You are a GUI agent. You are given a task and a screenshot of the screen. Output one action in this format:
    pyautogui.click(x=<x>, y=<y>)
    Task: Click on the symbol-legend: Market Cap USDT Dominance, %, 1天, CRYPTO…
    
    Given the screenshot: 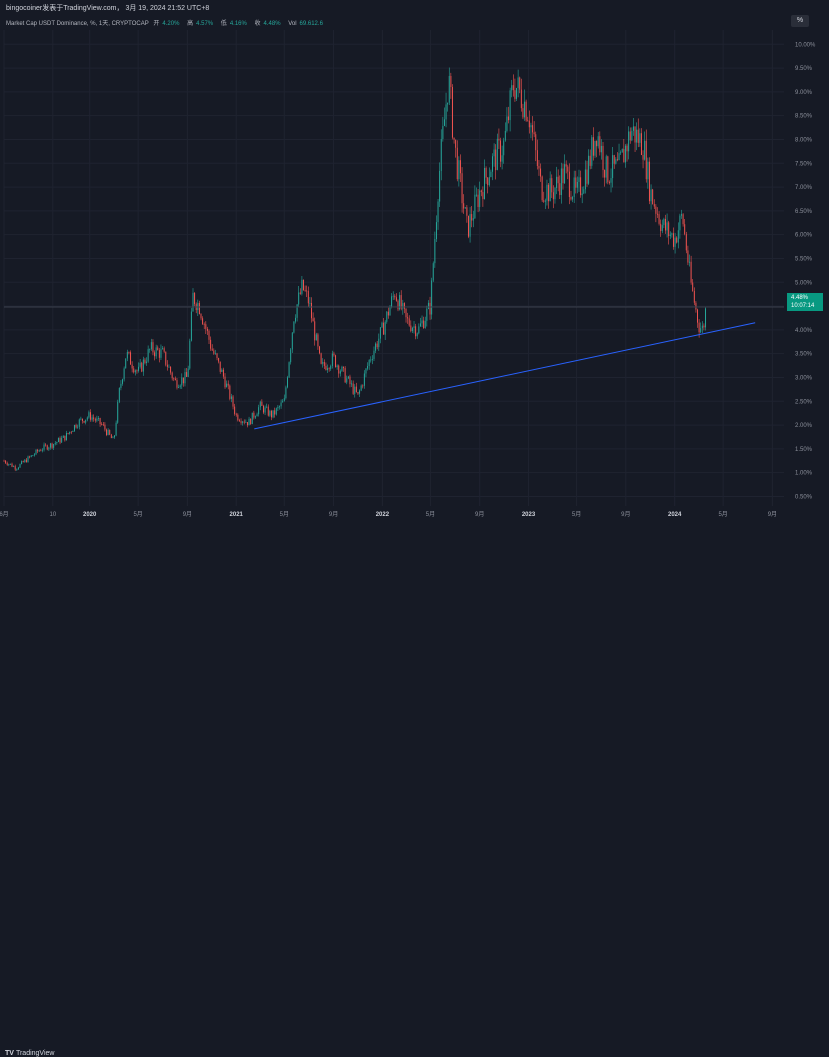 What is the action you would take?
    pyautogui.click(x=167, y=22)
    